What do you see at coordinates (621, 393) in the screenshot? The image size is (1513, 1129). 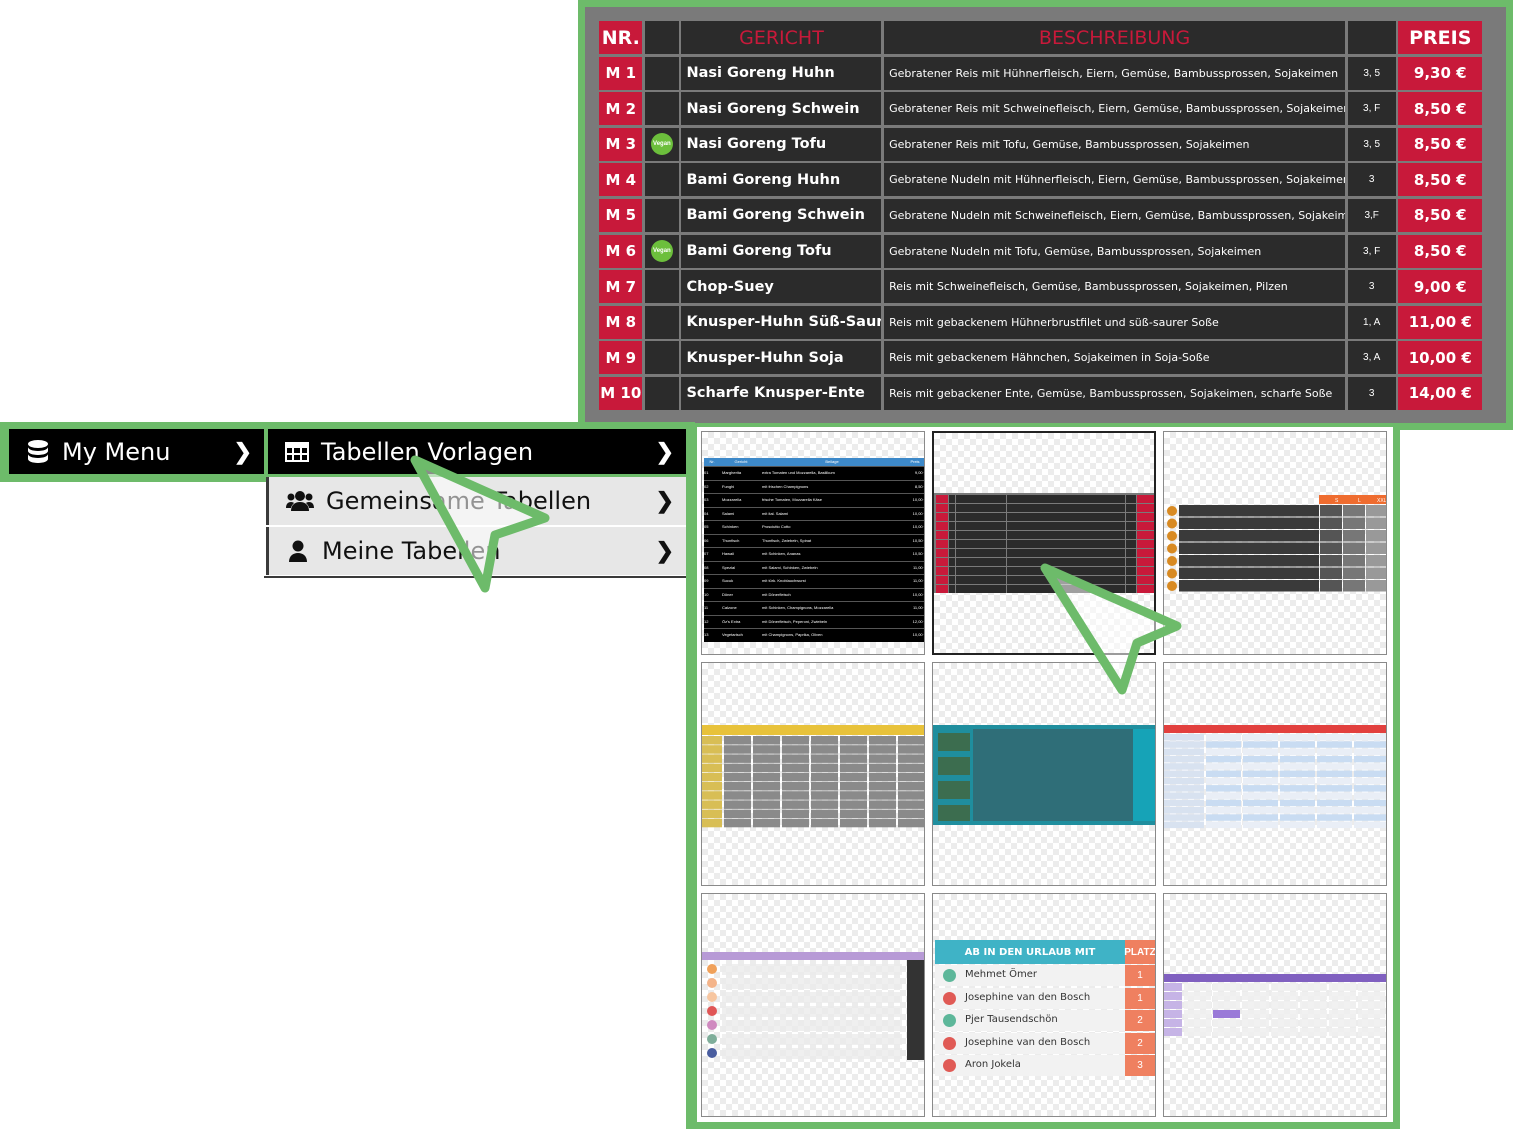 I see `row-nr: M 10` at bounding box center [621, 393].